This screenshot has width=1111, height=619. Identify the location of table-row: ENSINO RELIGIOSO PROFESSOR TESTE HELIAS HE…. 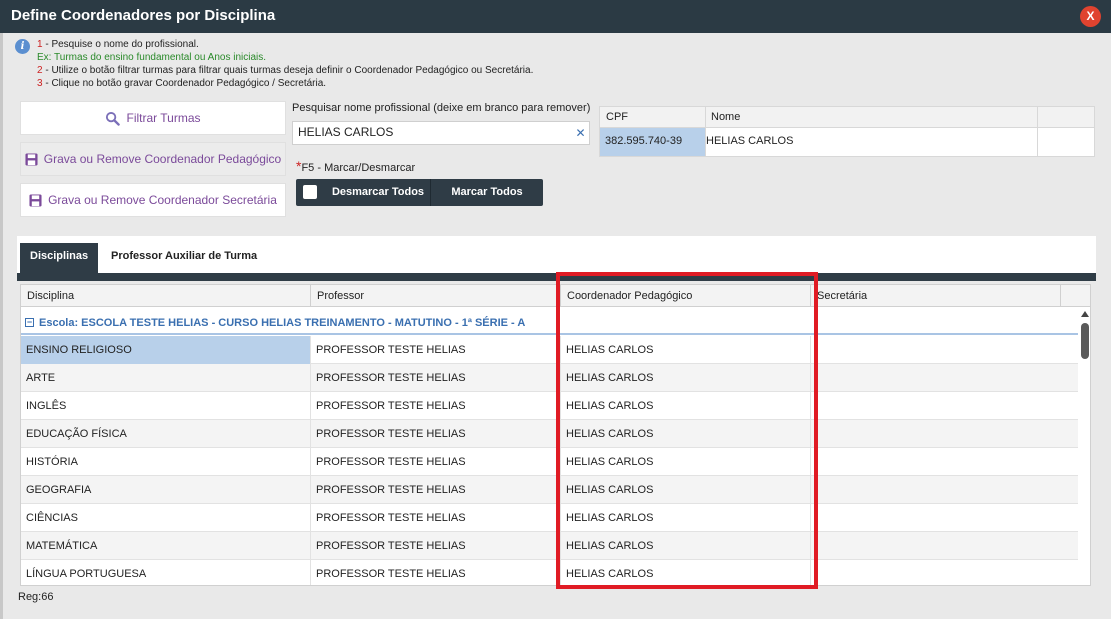
(555, 350).